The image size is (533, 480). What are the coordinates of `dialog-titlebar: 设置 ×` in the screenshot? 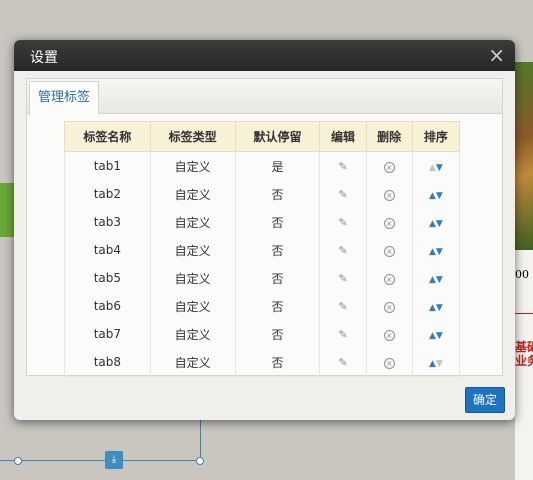 It's located at (264, 55).